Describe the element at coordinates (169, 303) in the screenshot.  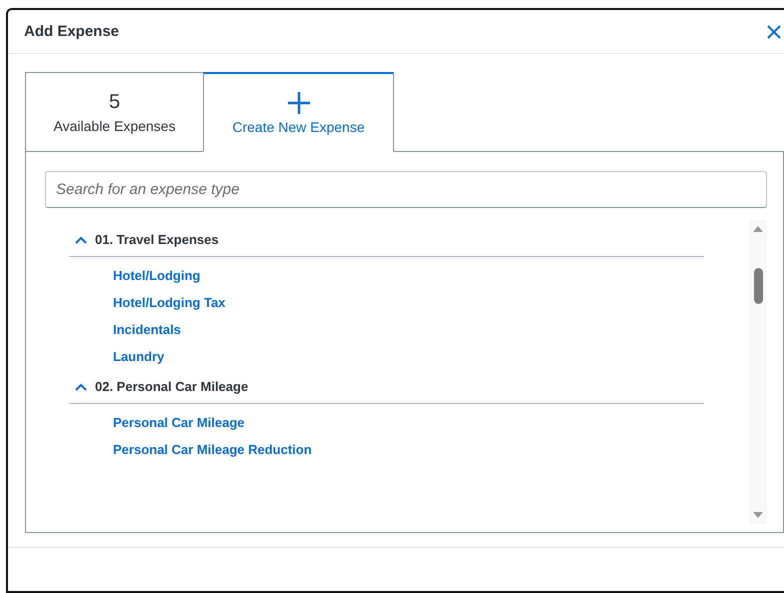
I see `expense-type-link: Hotel/Lodging Tax` at that location.